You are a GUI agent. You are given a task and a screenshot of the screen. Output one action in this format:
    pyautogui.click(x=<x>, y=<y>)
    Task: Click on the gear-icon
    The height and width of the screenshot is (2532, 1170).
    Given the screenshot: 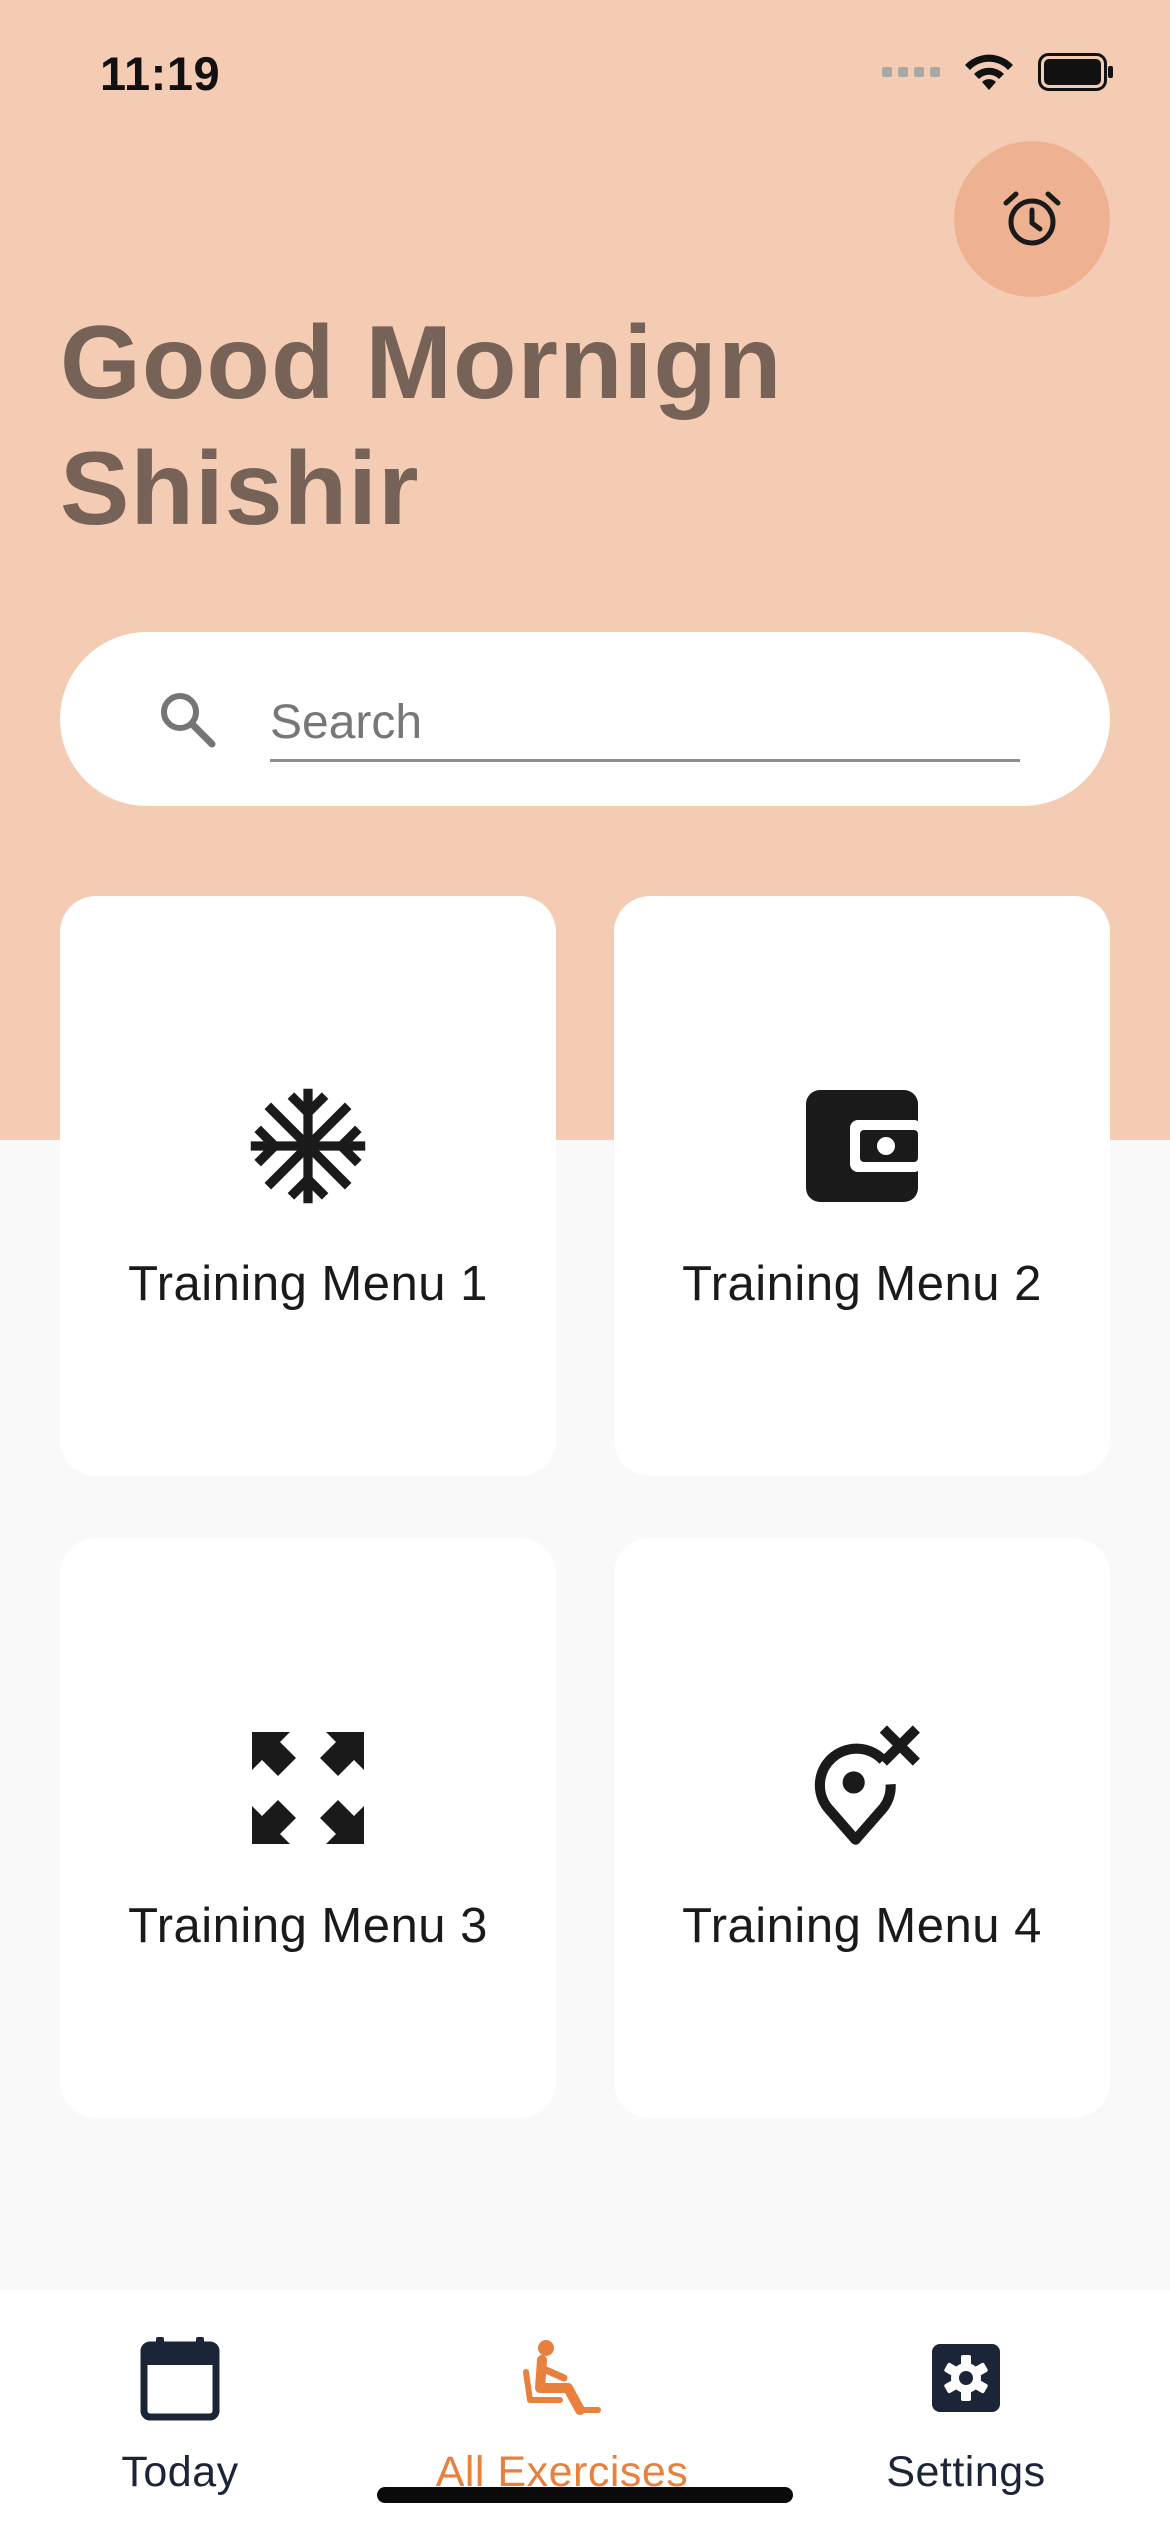 What is the action you would take?
    pyautogui.click(x=966, y=2378)
    